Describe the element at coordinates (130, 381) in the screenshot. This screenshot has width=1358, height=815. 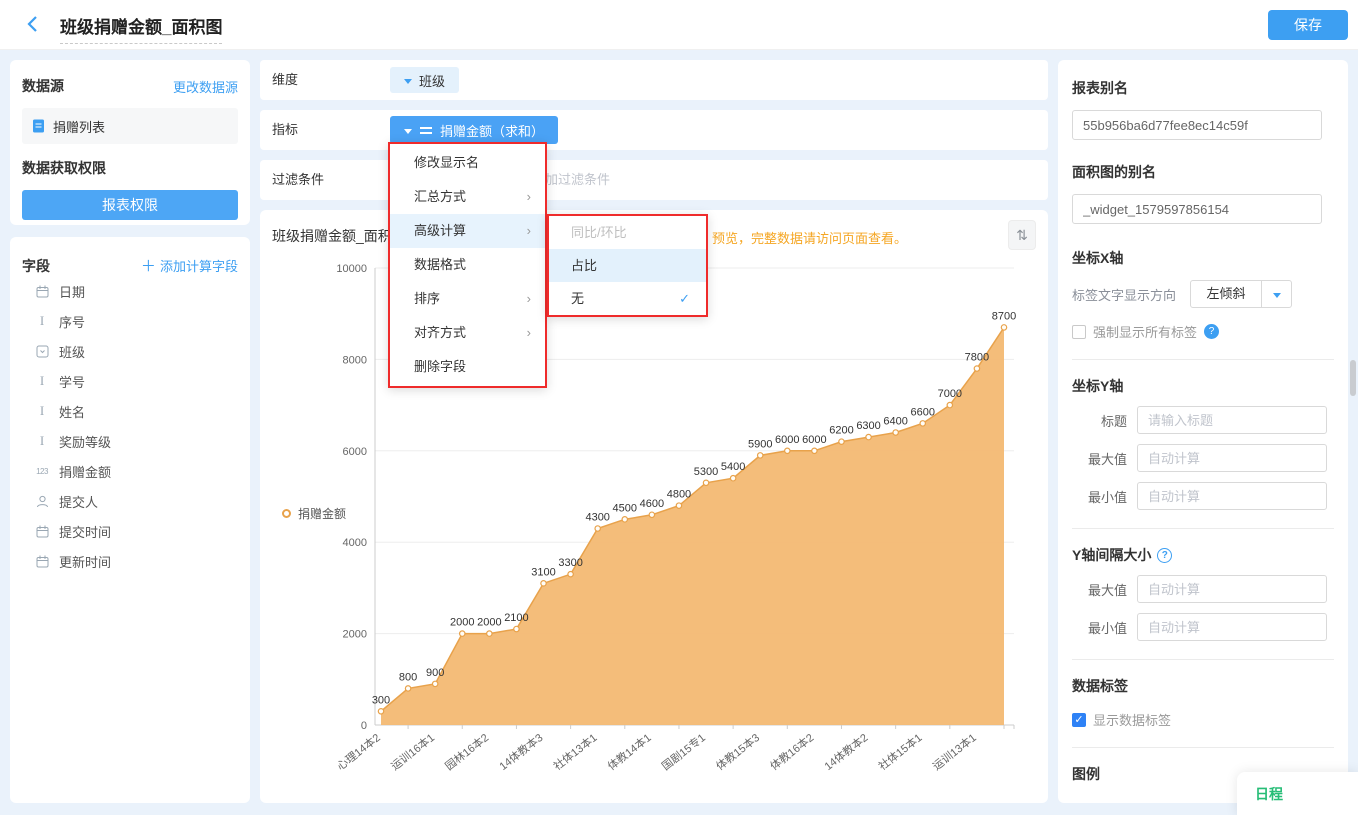
I see `field-item-studentno: I 学号` at that location.